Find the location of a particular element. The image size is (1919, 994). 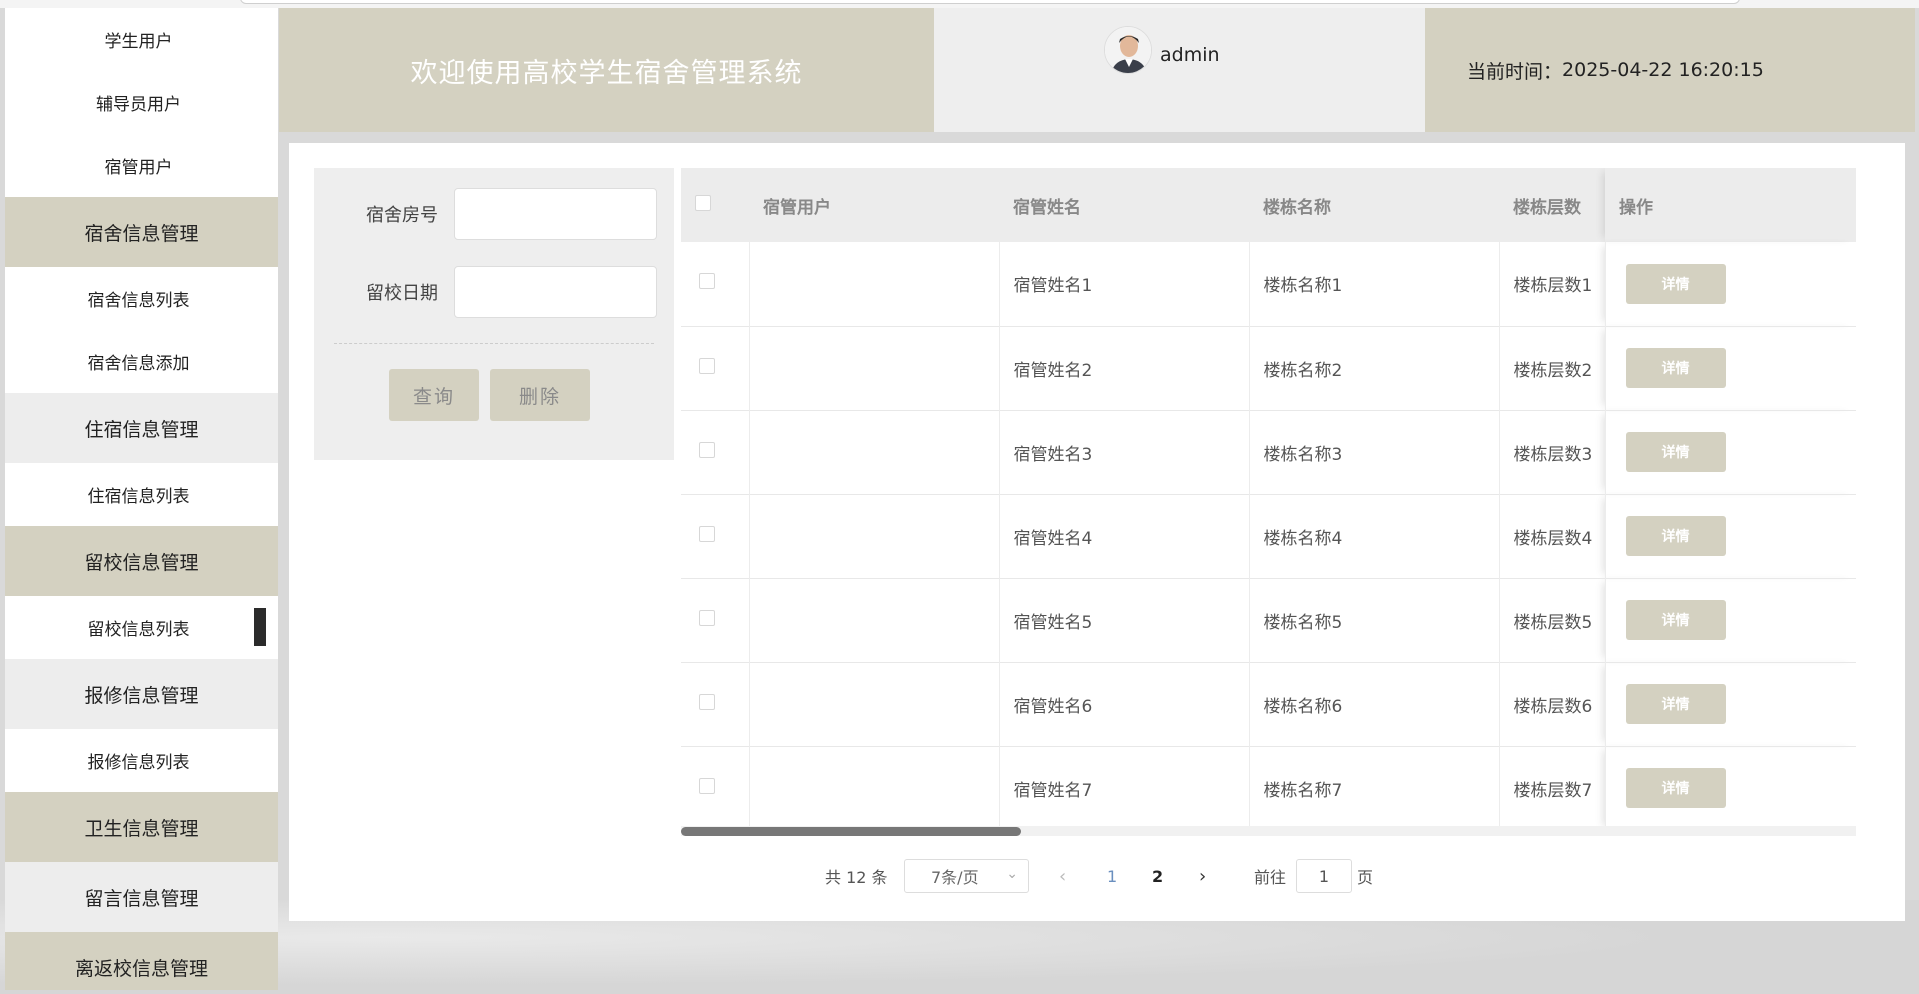

browser-top-strip is located at coordinates (959, 4).